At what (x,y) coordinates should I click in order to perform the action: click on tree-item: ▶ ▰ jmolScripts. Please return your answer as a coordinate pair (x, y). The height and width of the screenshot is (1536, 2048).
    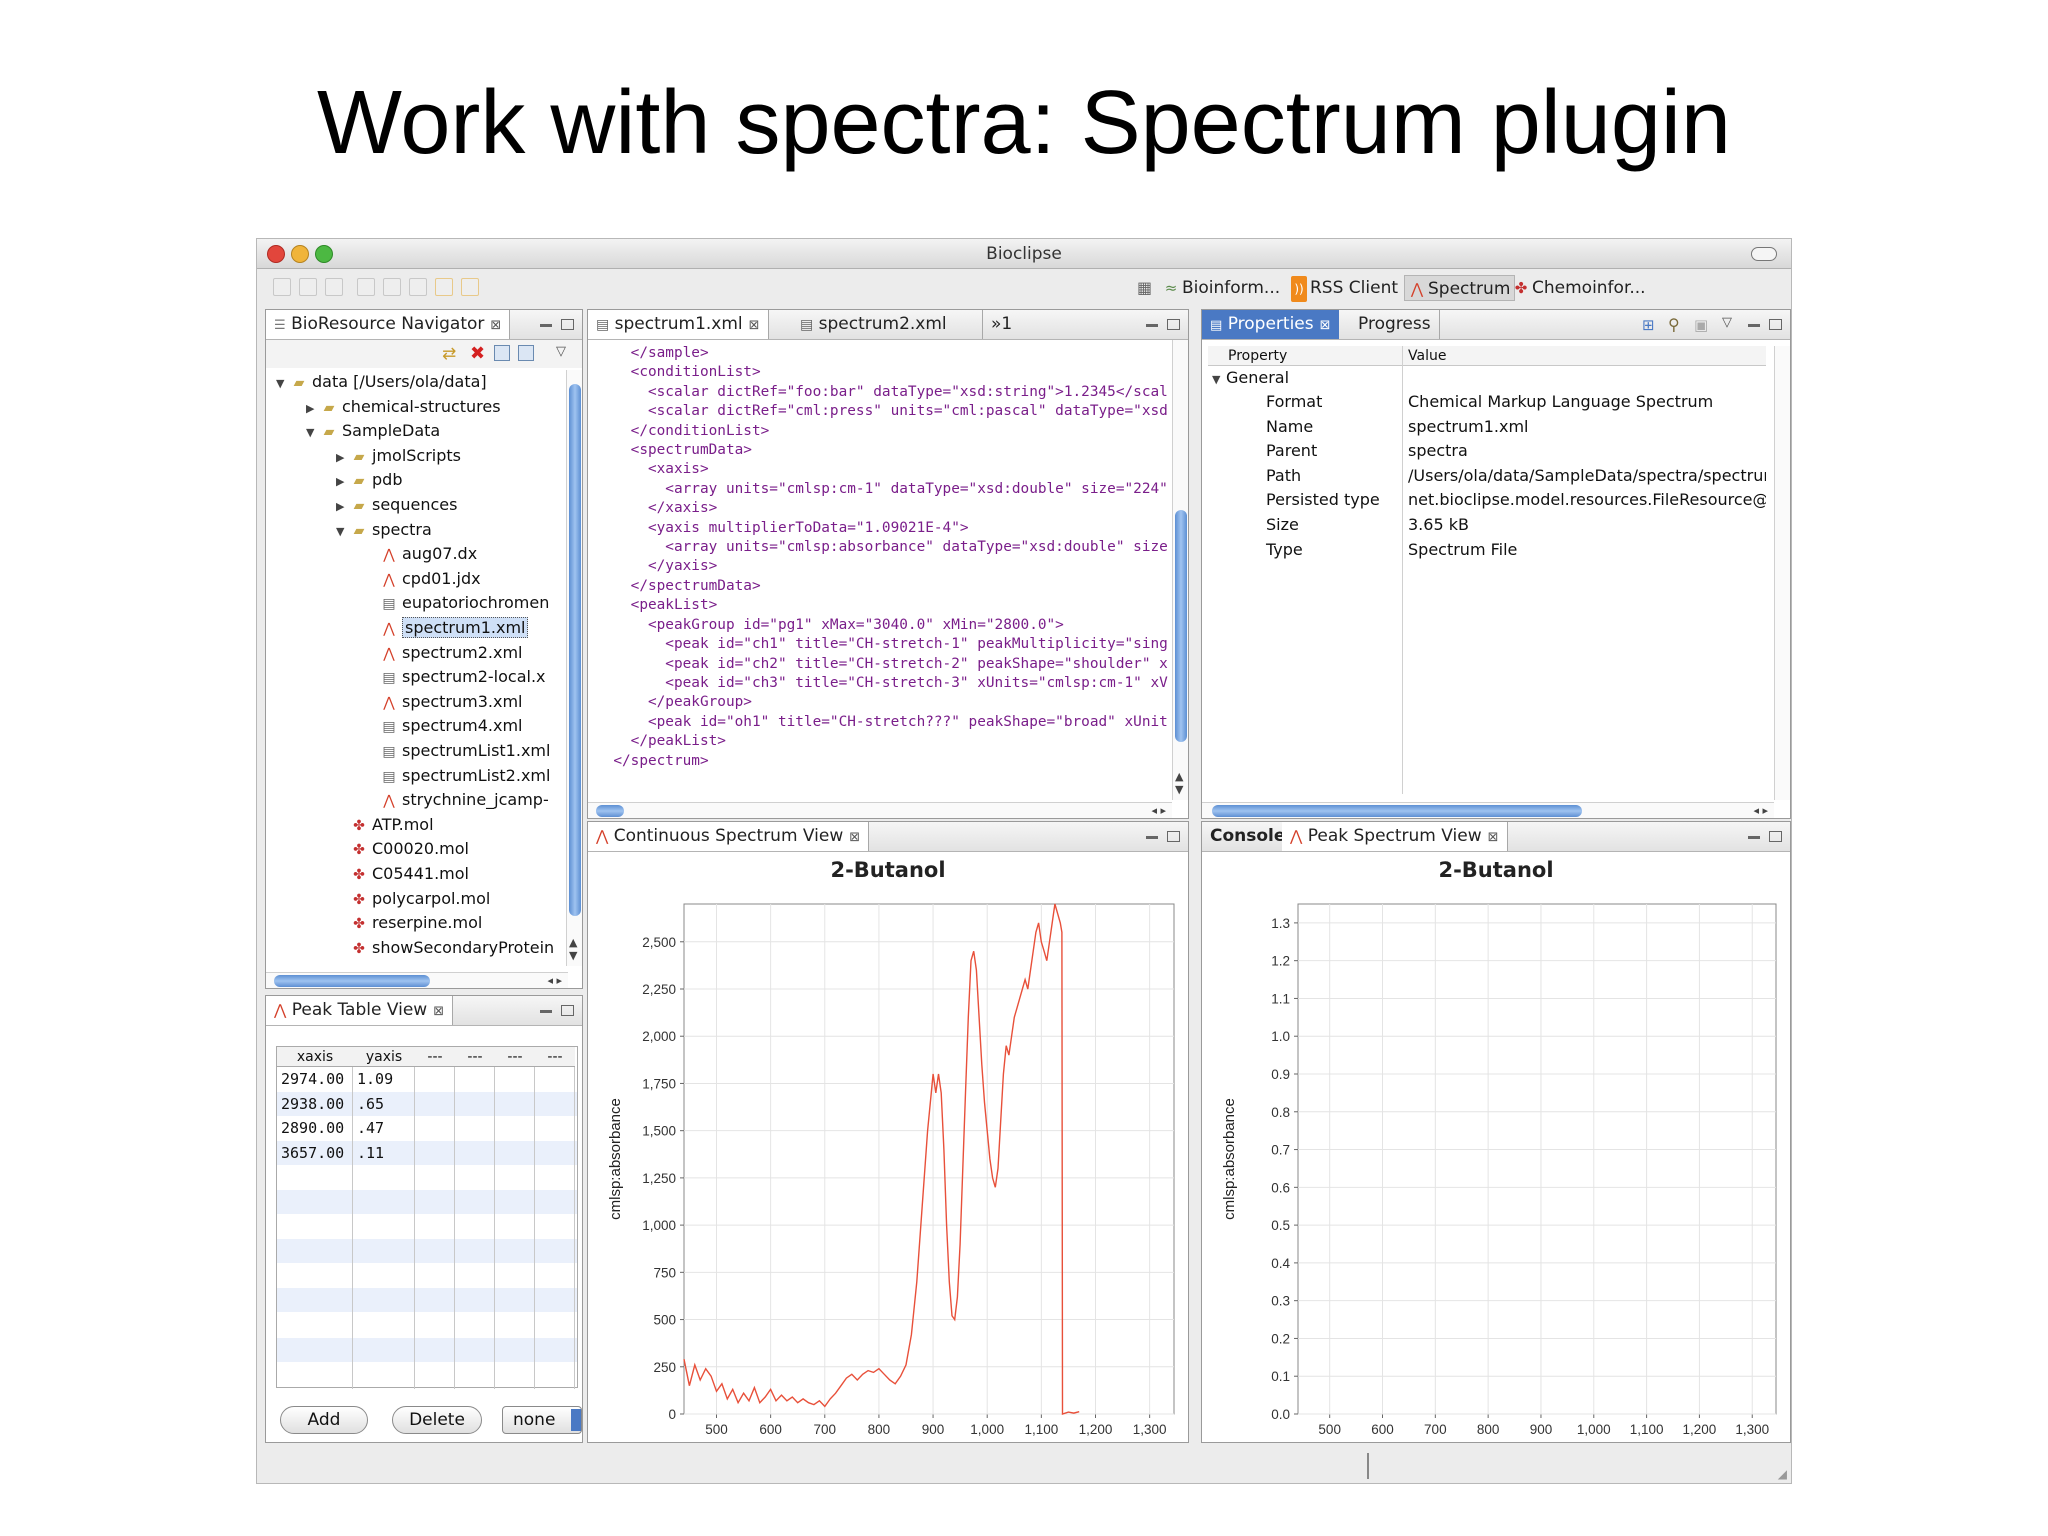
    Looking at the image, I should click on (398, 456).